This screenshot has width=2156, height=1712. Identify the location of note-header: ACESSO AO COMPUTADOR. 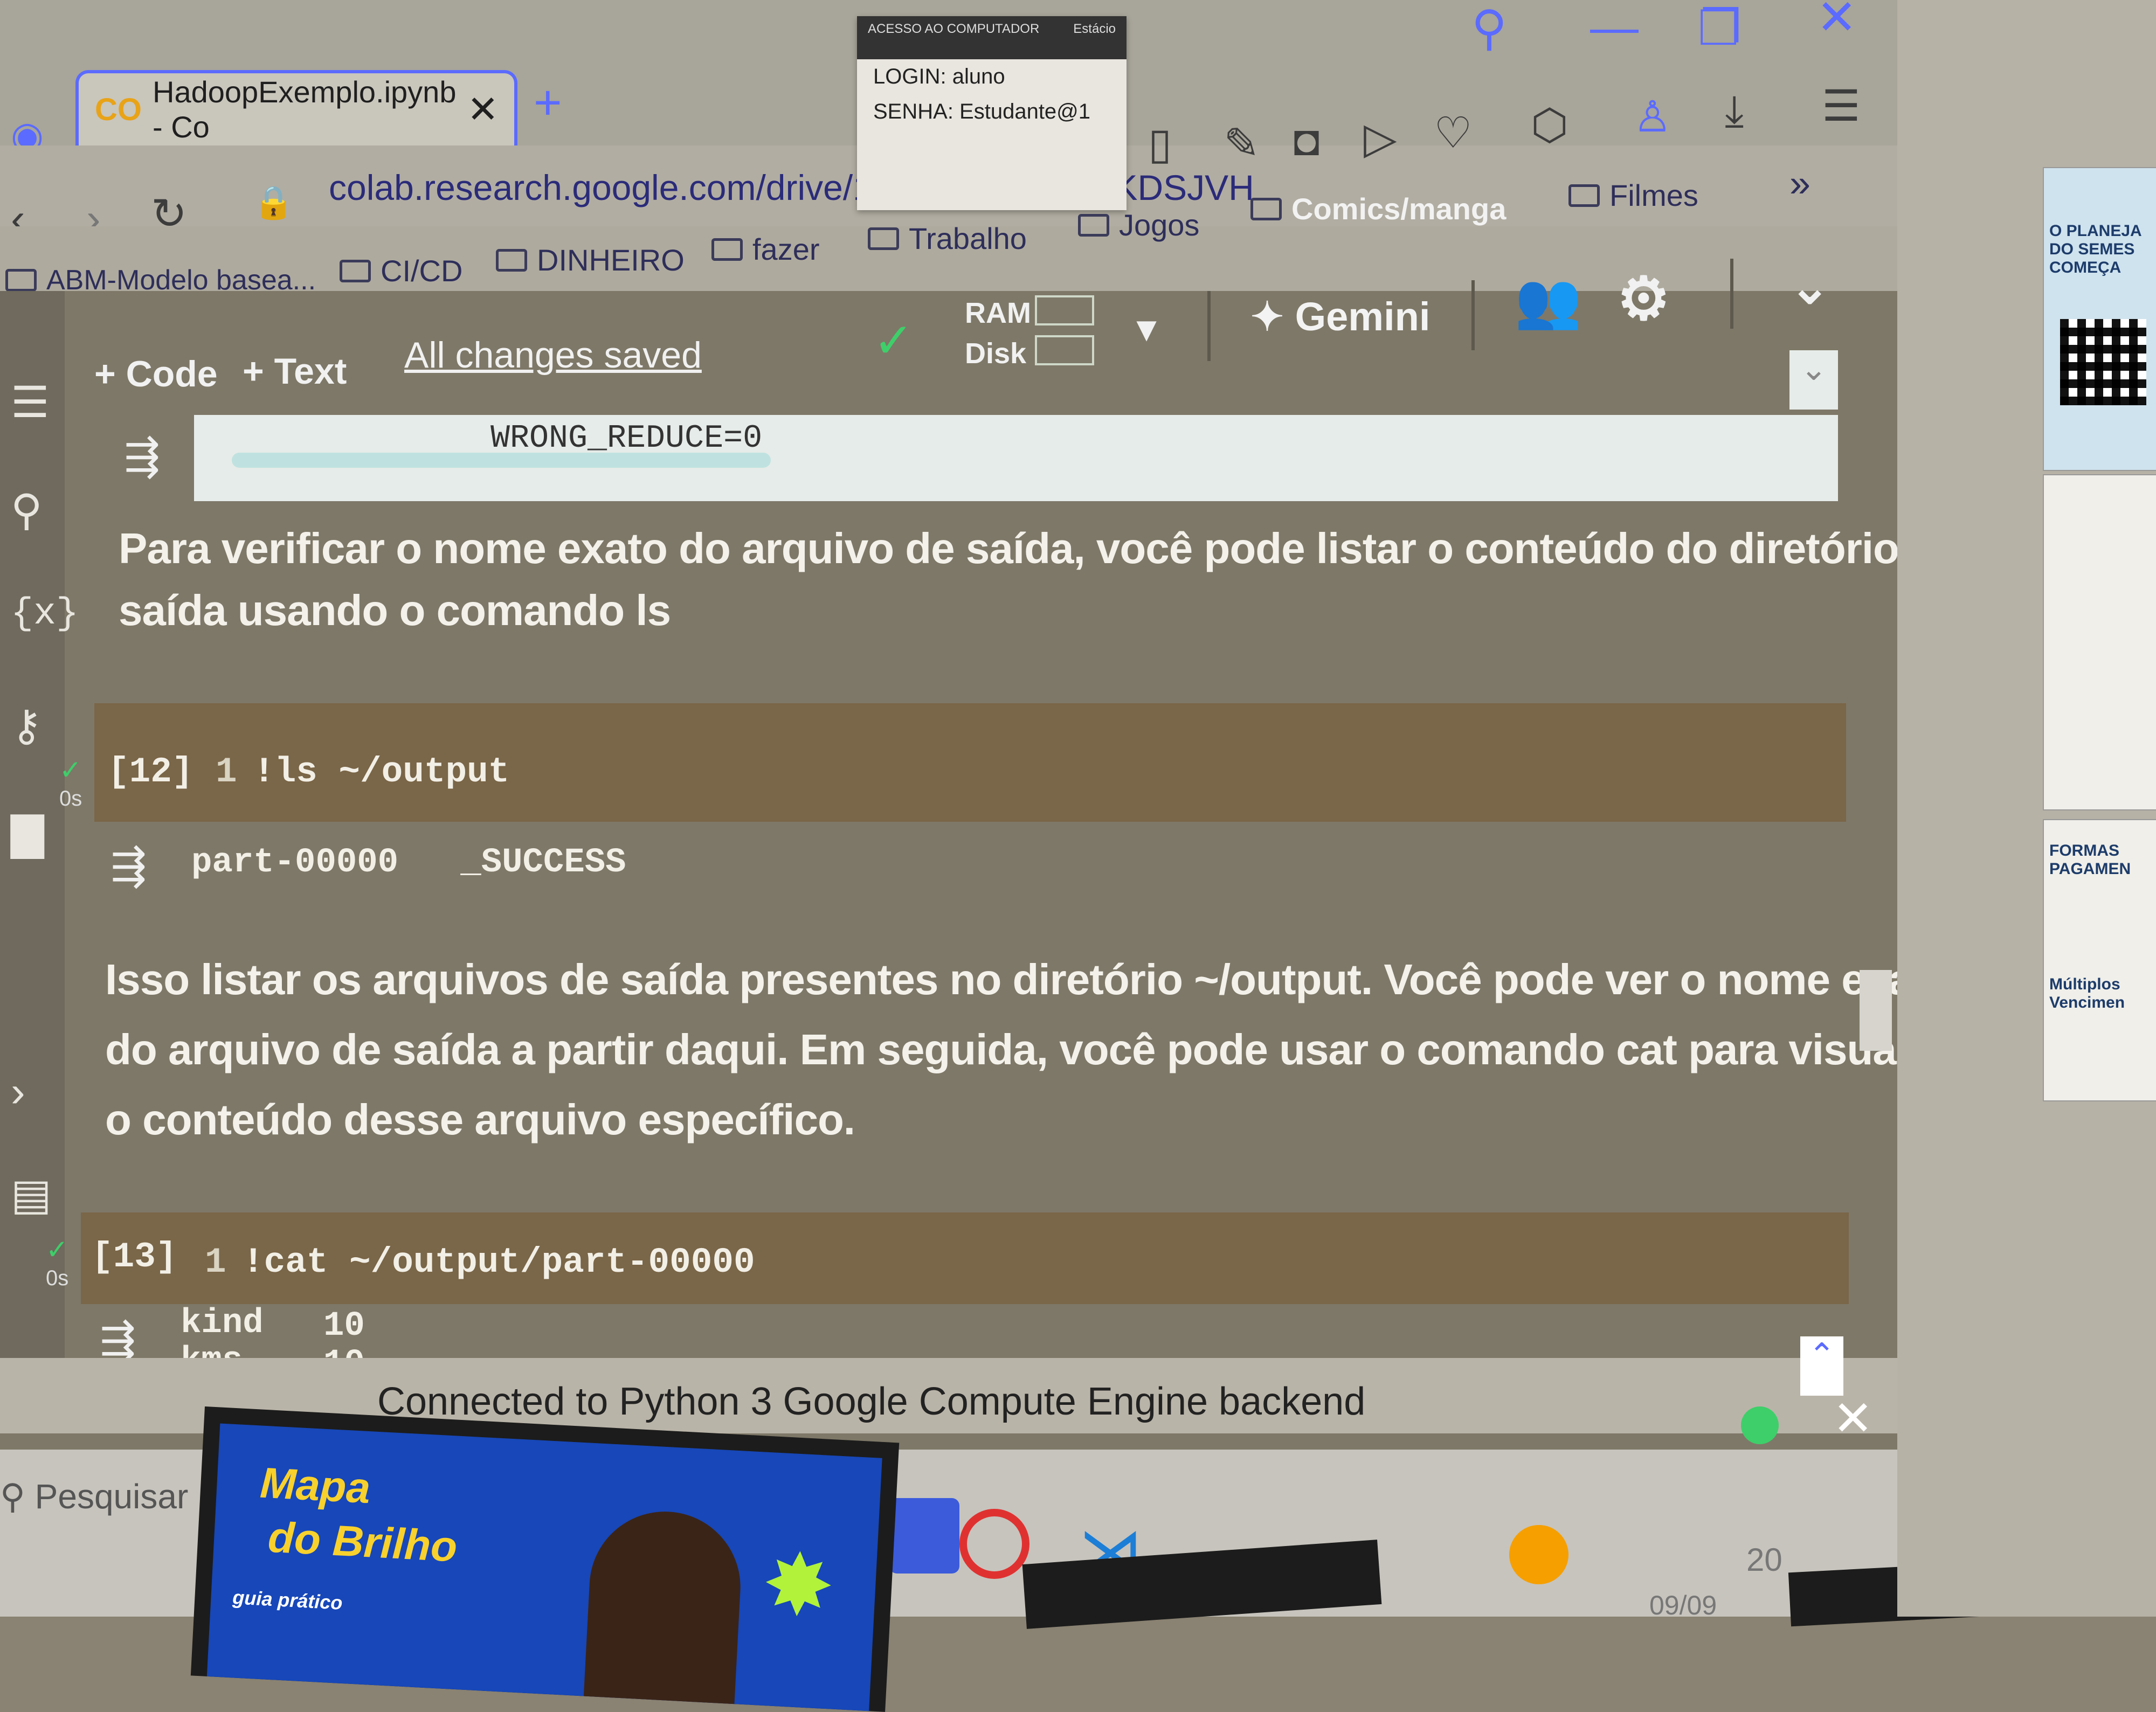
(954, 29).